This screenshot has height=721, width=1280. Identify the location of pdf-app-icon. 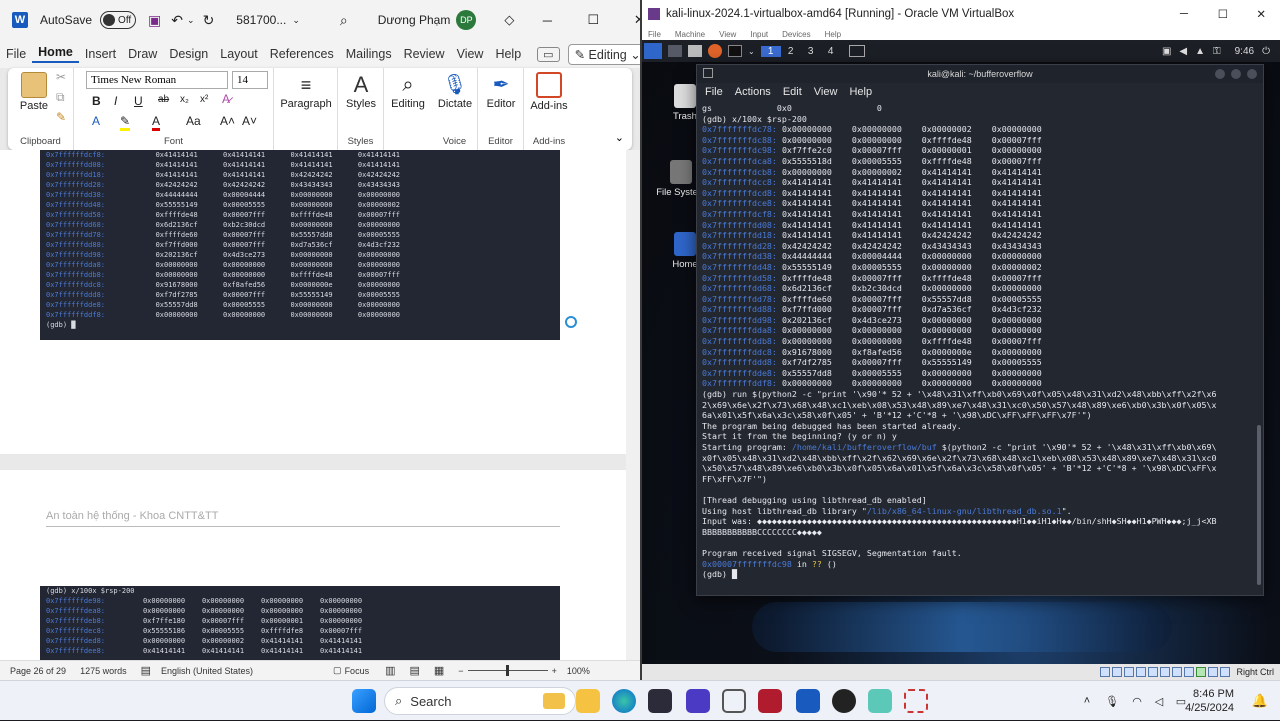
(770, 701).